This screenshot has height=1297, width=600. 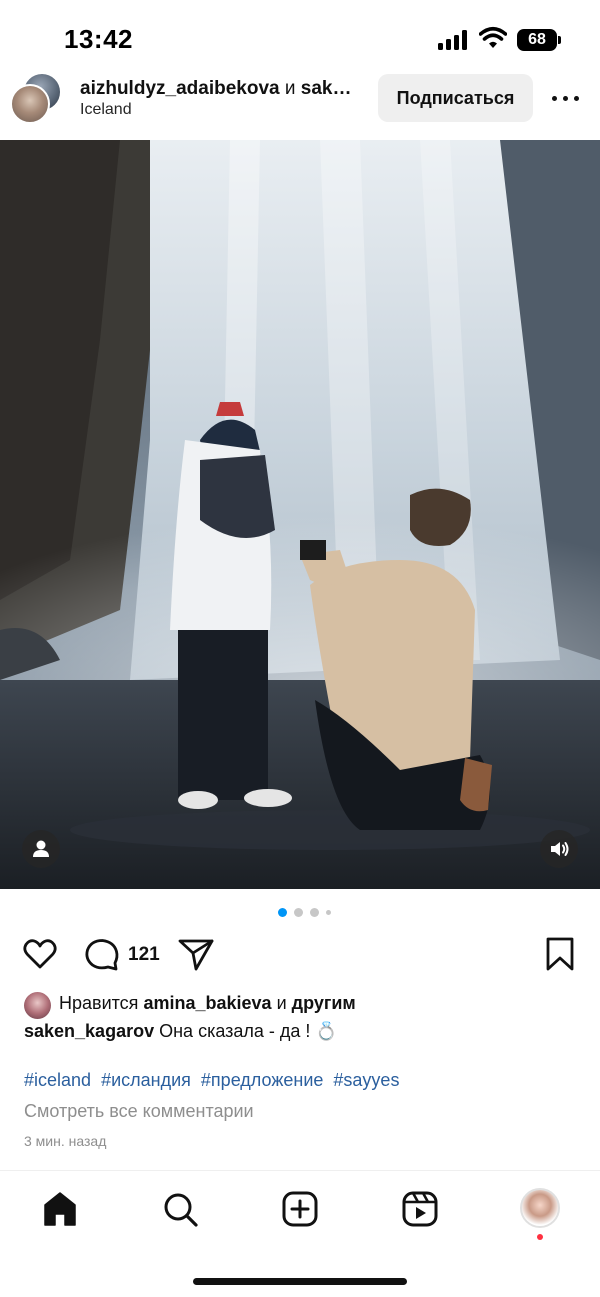 I want to click on caption-text: Она сказала - да ! 💍, so click(x=248, y=1031).